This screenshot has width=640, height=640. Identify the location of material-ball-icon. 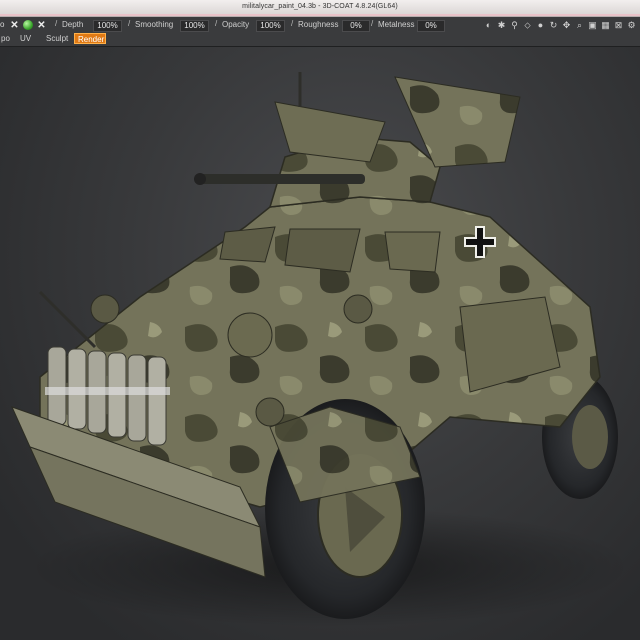
(28, 25).